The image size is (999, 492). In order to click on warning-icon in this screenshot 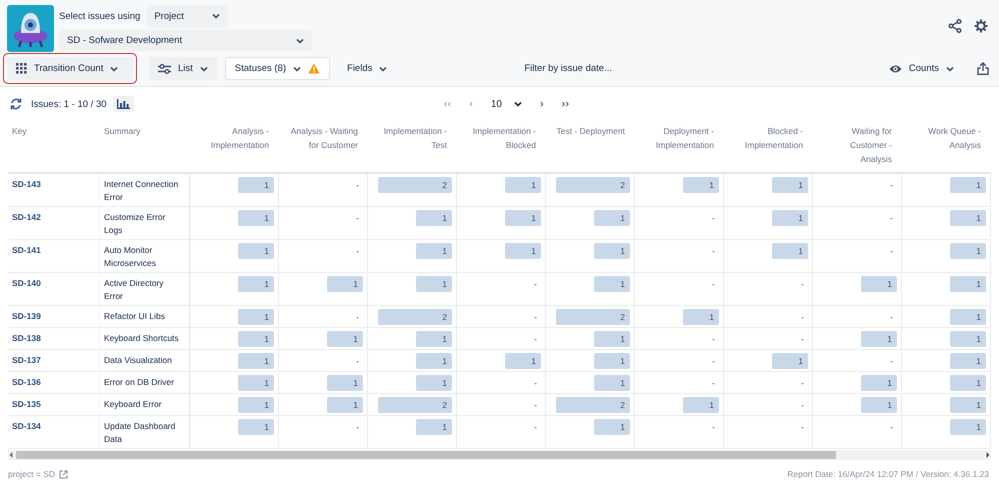, I will do `click(314, 68)`.